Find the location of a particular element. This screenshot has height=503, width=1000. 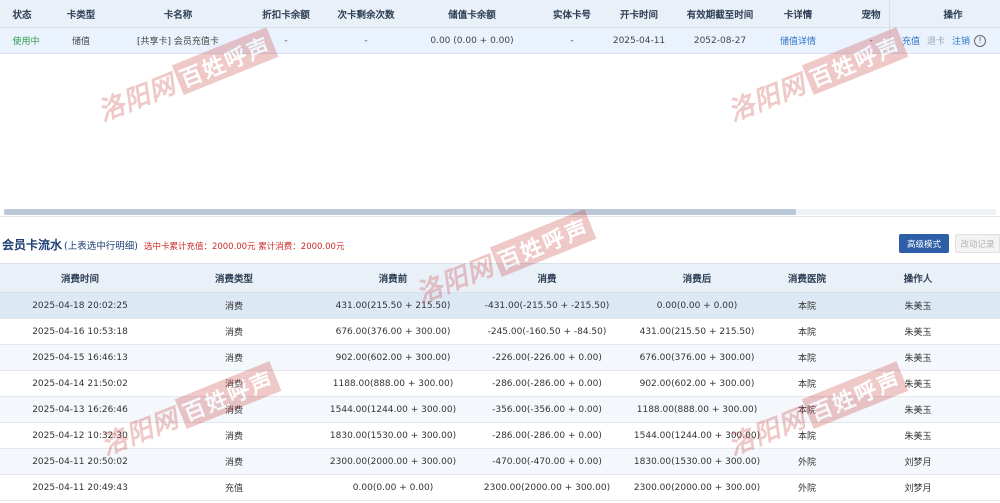

cell-before: 676.00(376.00 + 300.00) is located at coordinates (393, 331).